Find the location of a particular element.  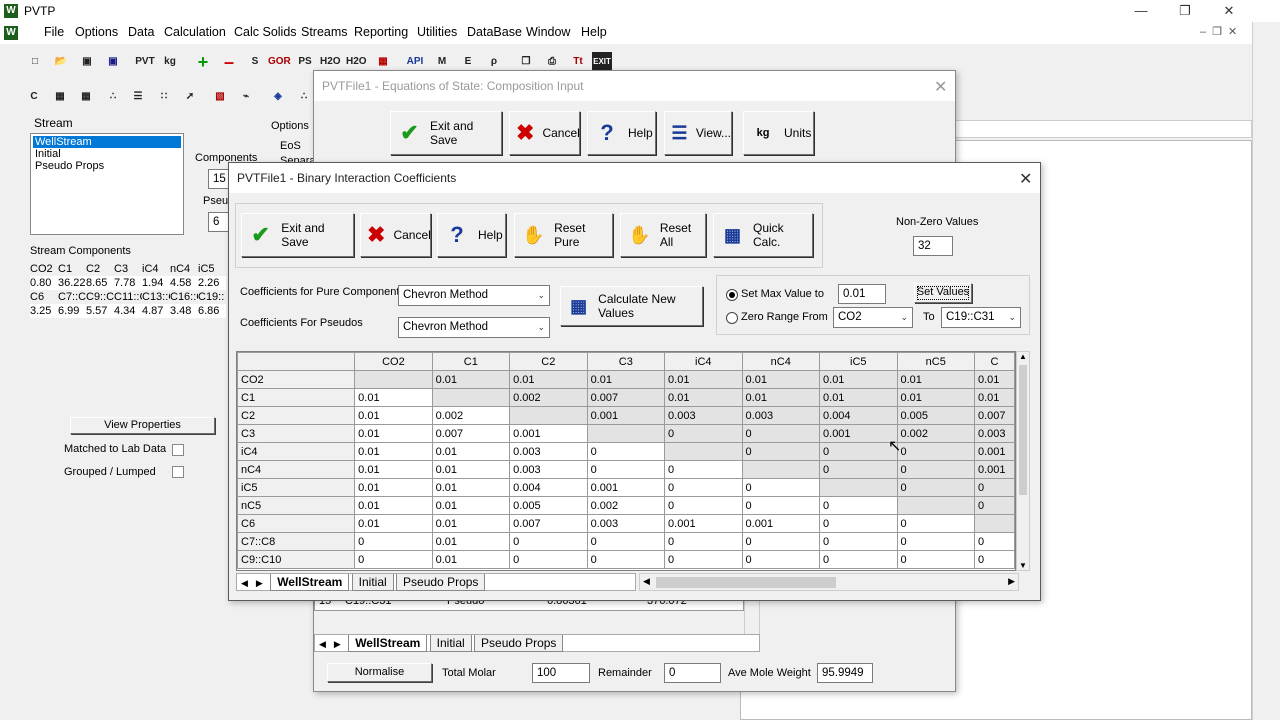

row-header: C6 is located at coordinates (296, 523).